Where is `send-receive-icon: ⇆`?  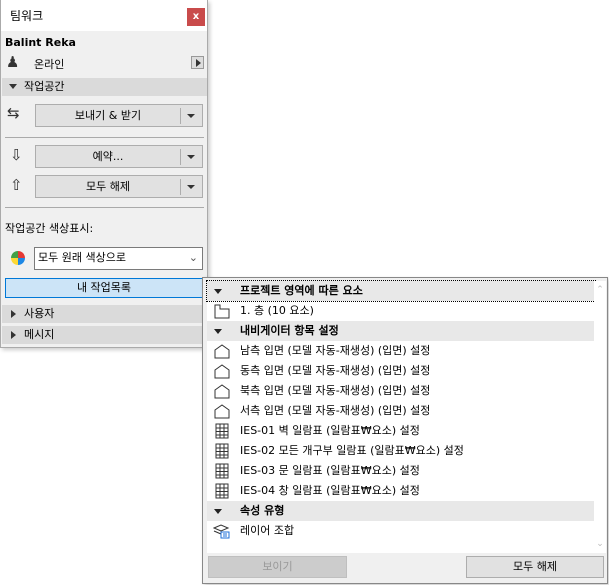 send-receive-icon: ⇆ is located at coordinates (13, 113).